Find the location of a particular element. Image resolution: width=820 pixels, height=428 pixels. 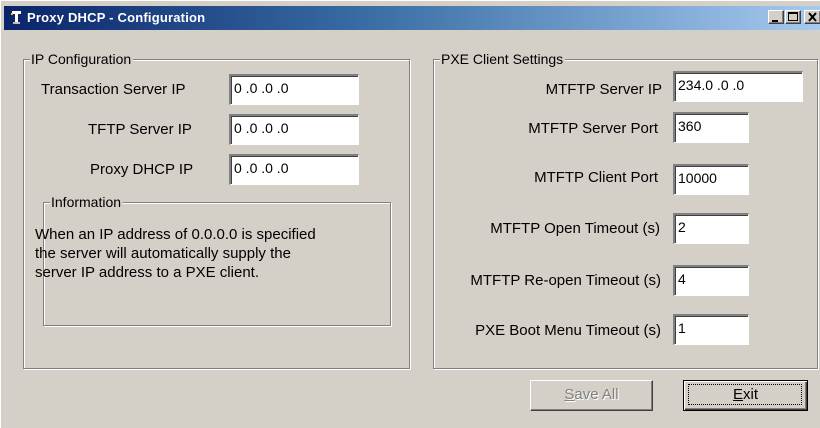

minimize-button is located at coordinates (776, 17).